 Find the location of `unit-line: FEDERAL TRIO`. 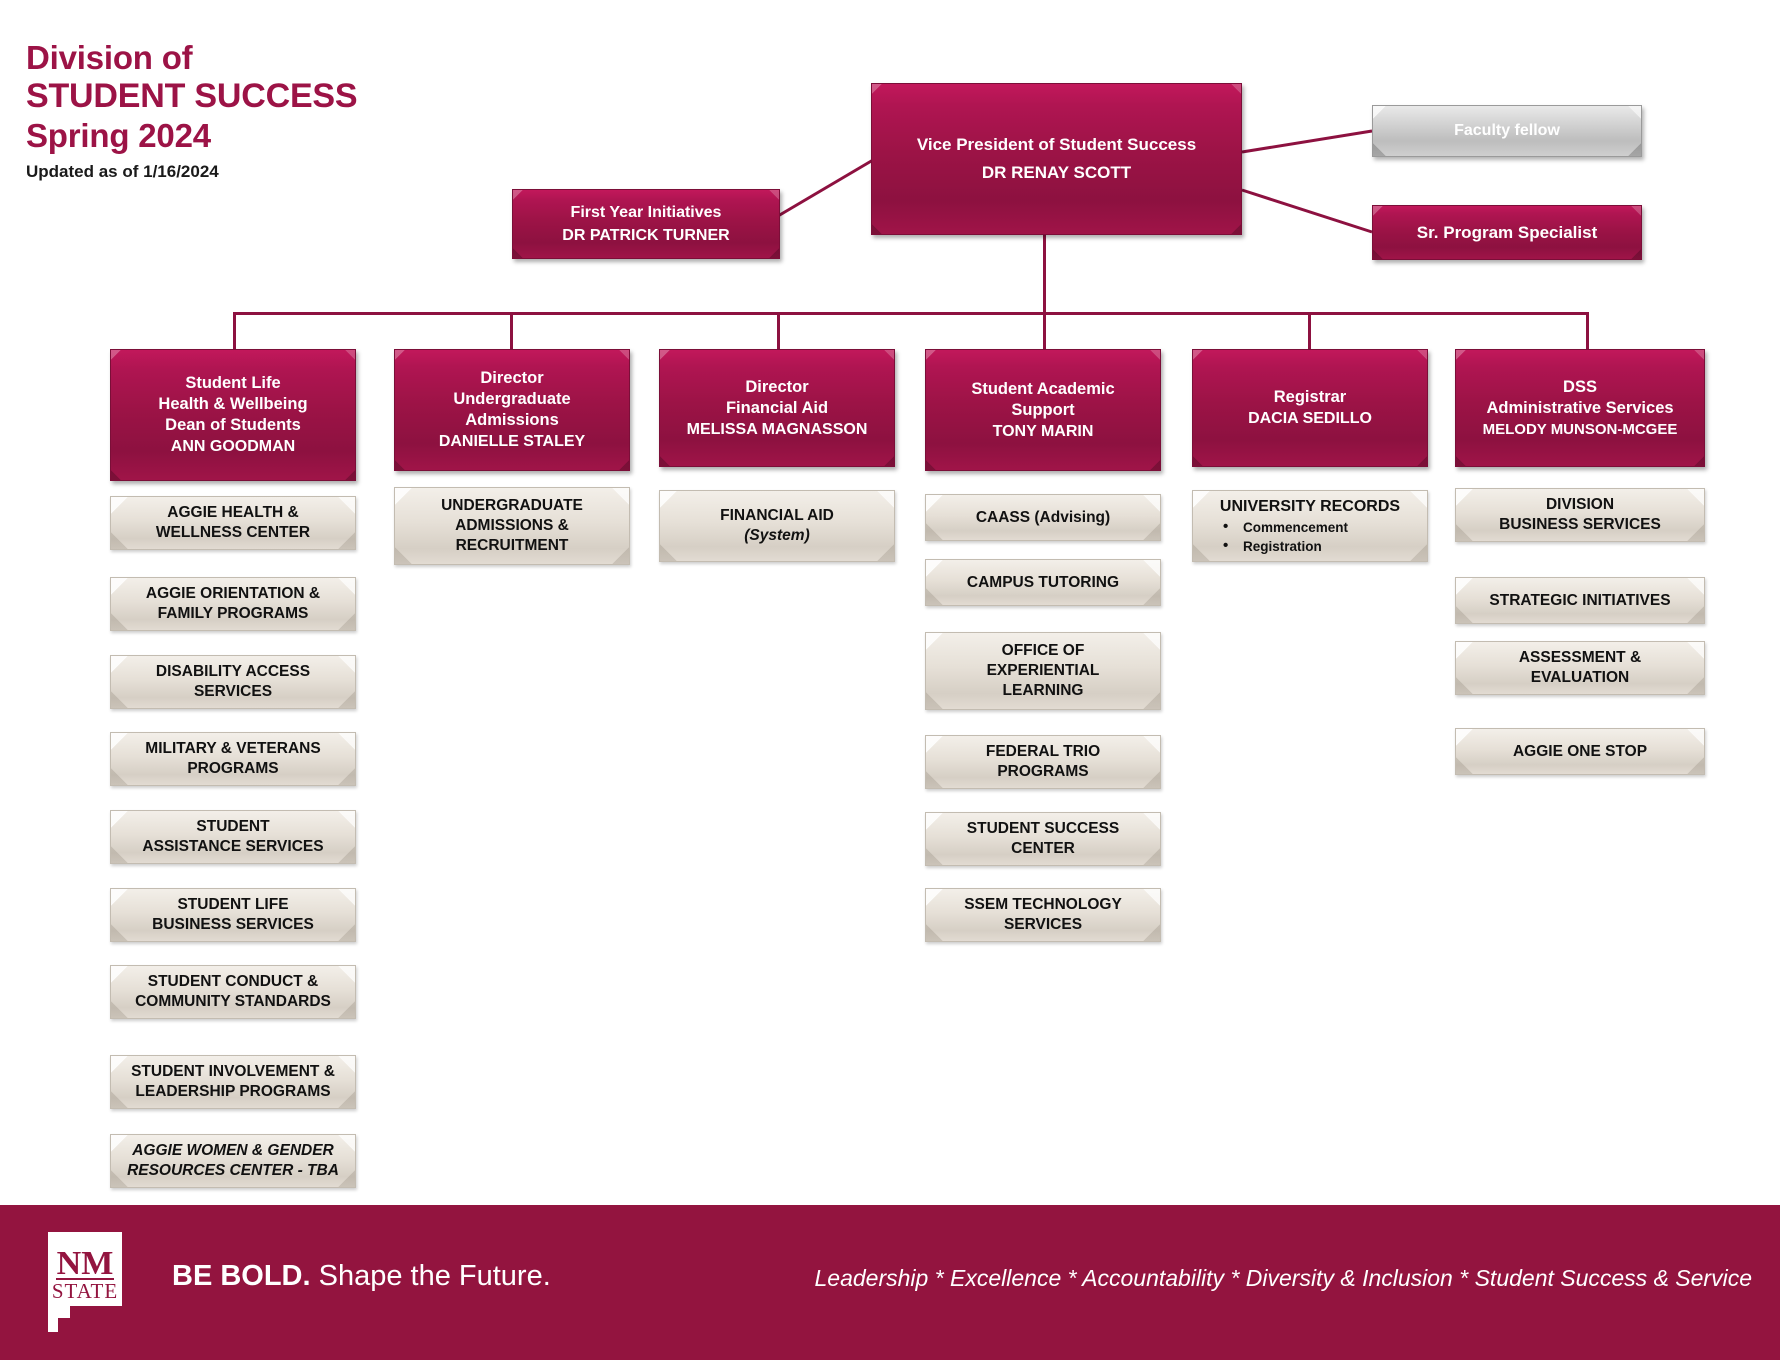

unit-line: FEDERAL TRIO is located at coordinates (1043, 751).